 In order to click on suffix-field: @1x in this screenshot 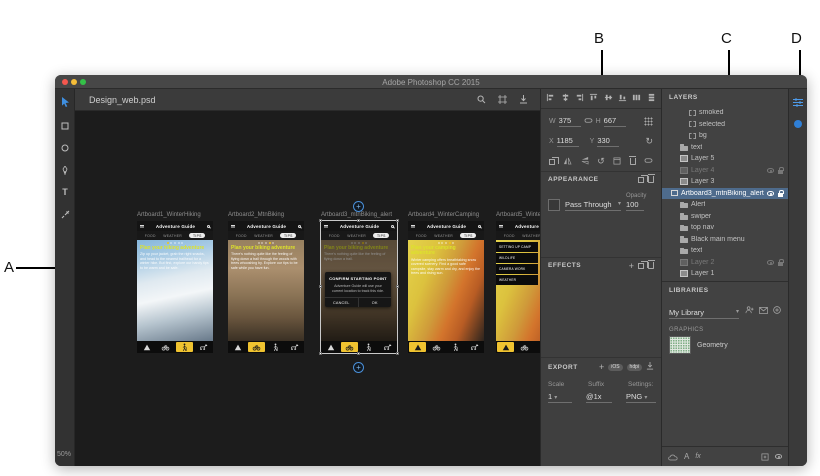, I will do `click(599, 397)`.